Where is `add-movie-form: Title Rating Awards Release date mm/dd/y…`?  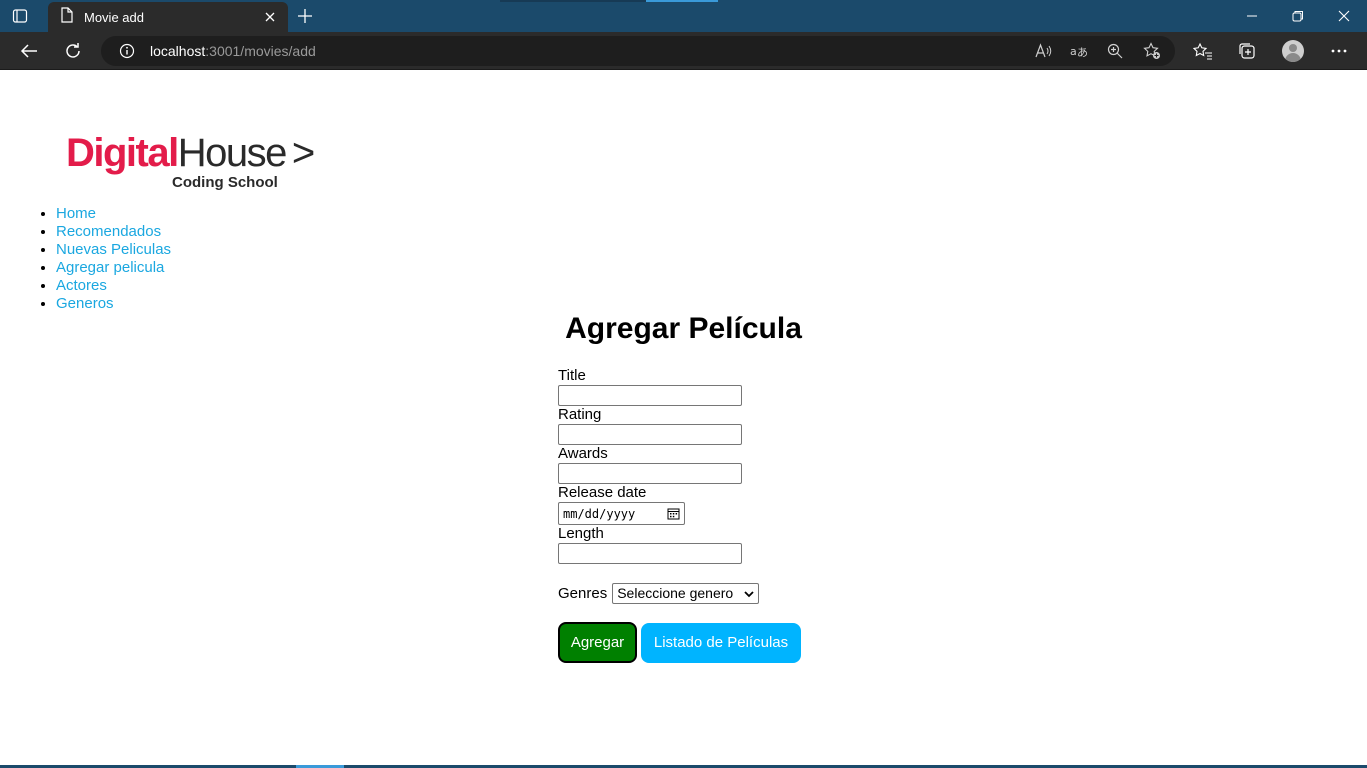 add-movie-form: Title Rating Awards Release date mm/dd/y… is located at coordinates (758, 515).